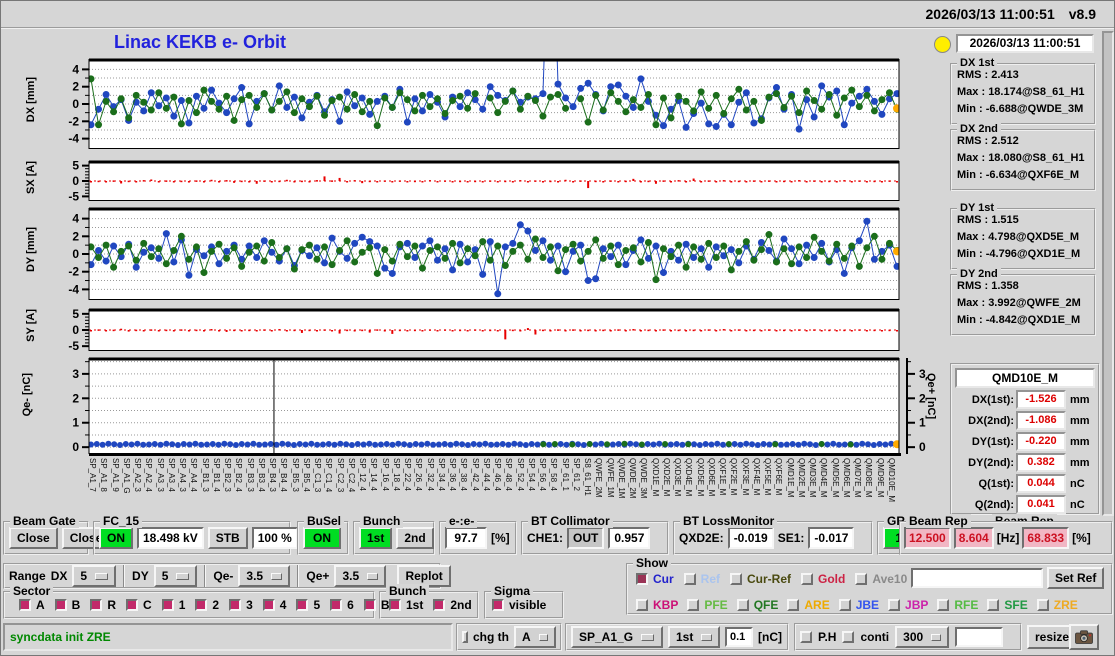 The width and height of the screenshot is (1115, 656). Describe the element at coordinates (773, 534) in the screenshot. I see `bt-lossmonitor-group: BT LossMonitor QXD2E: -0.019 SE1: -0.017` at that location.